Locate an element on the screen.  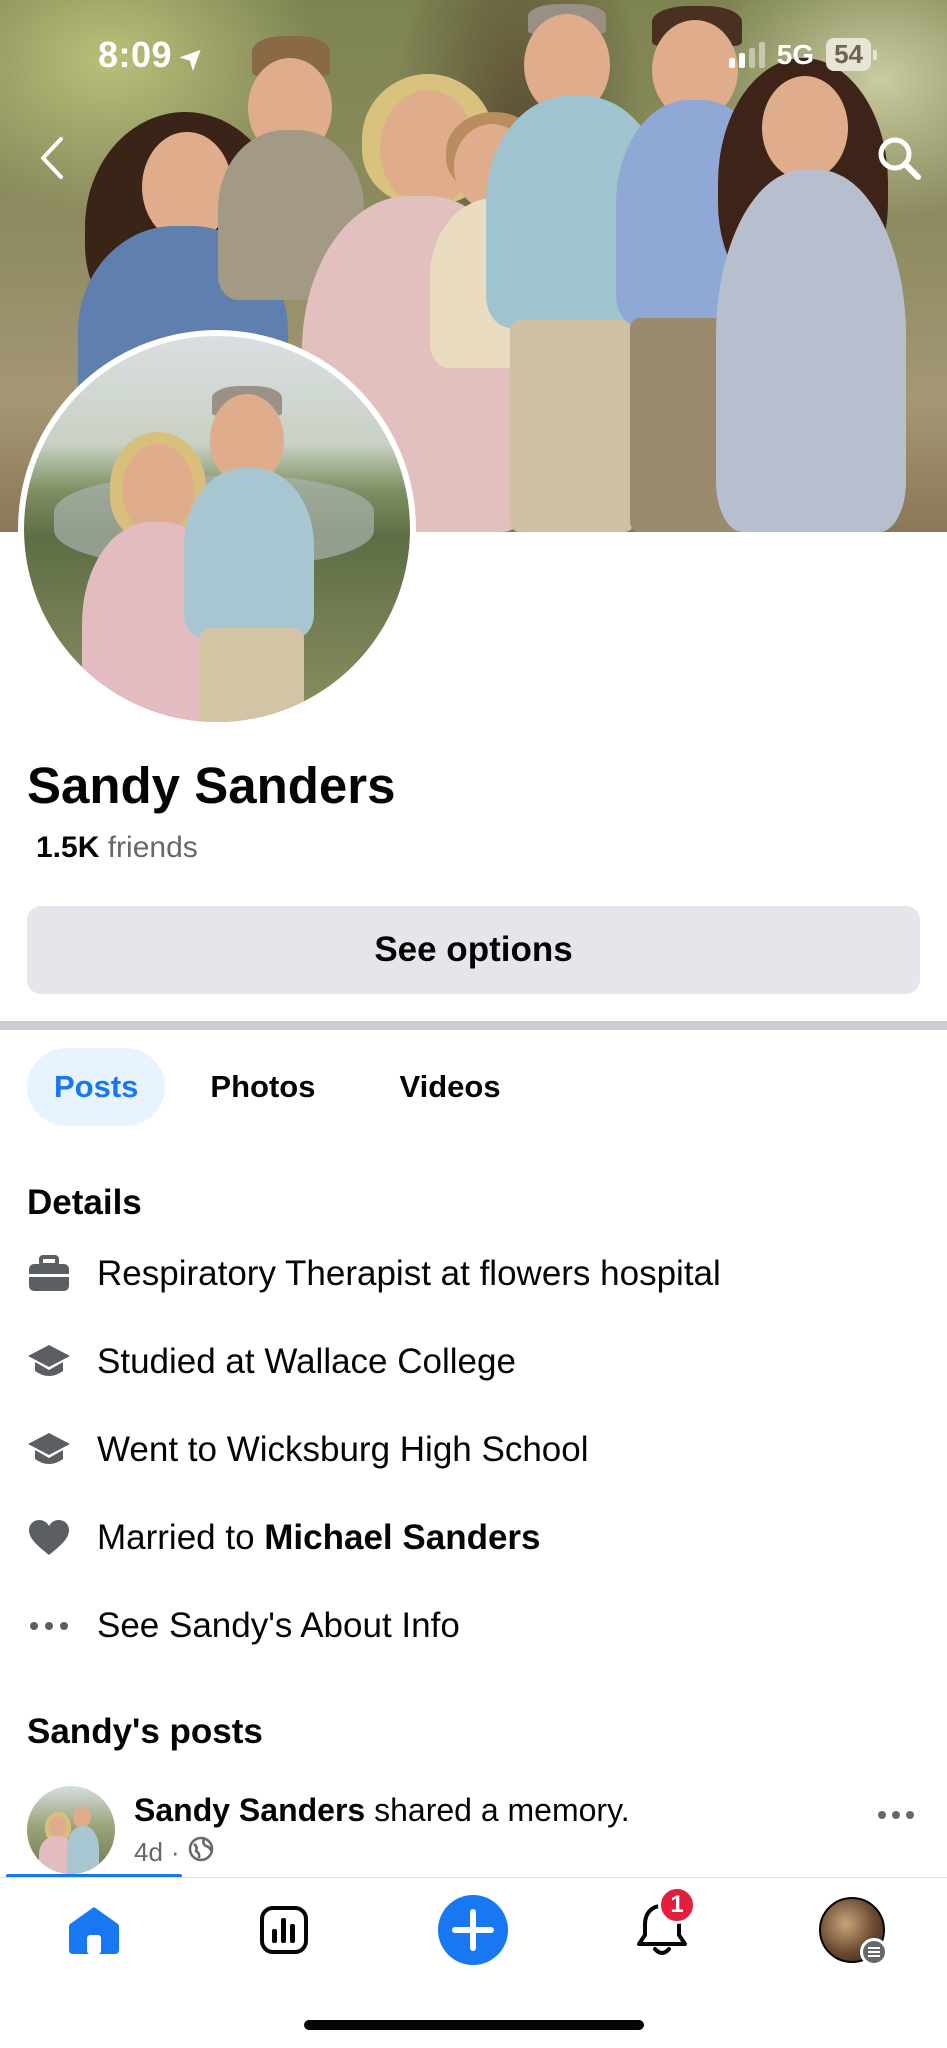
more-horizontal-icon is located at coordinates (896, 1815).